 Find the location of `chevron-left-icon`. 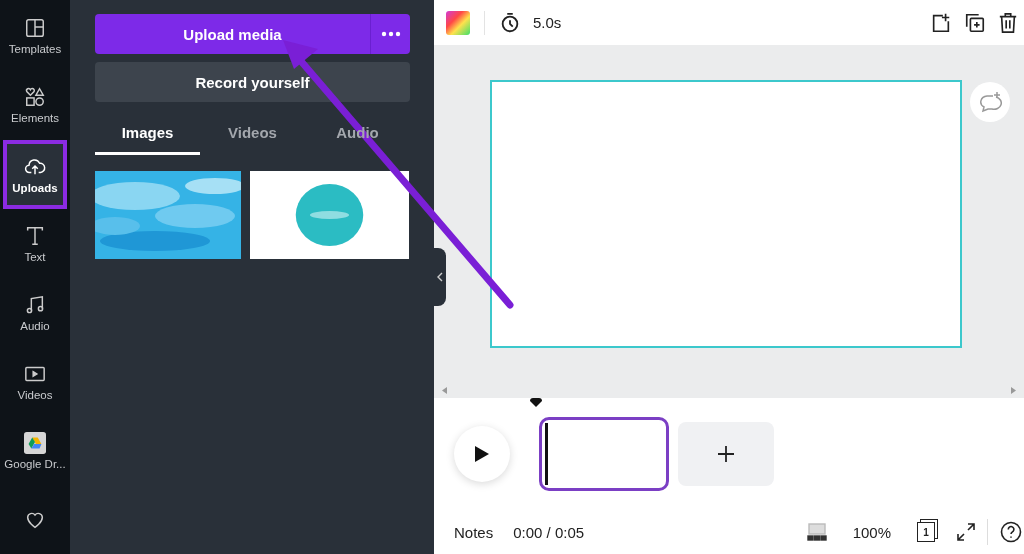

chevron-left-icon is located at coordinates (440, 277).